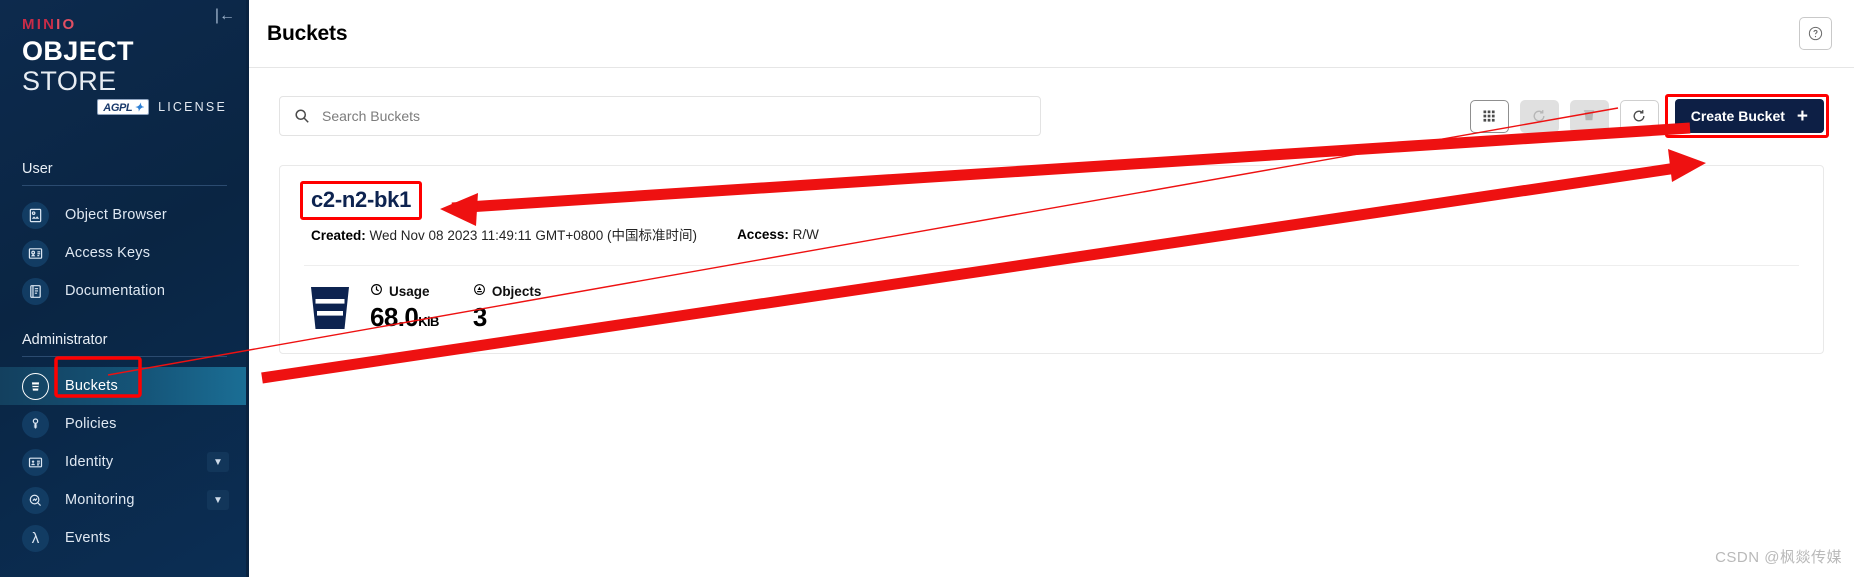  What do you see at coordinates (118, 107) in the screenshot?
I see `agpl-text: AGPL` at bounding box center [118, 107].